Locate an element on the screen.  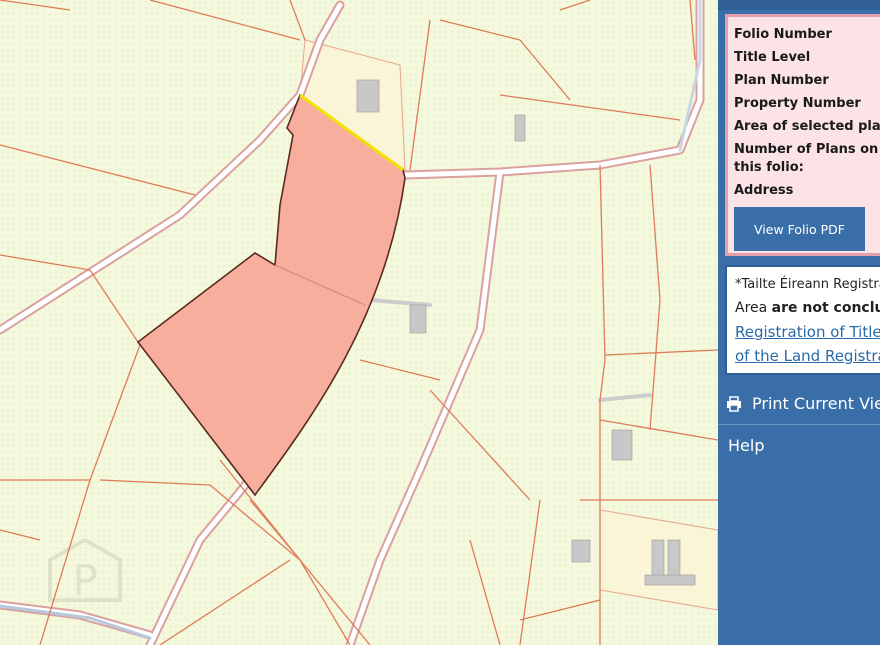
disclaimer-area-text: Area is located at coordinates (753, 308).